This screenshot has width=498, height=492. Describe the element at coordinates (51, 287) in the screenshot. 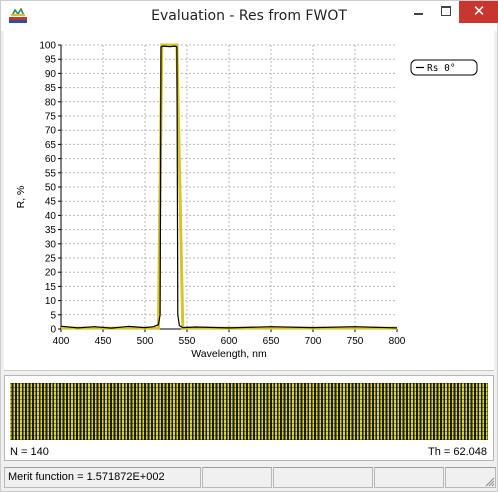

I see `y-tick-label: 15` at that location.